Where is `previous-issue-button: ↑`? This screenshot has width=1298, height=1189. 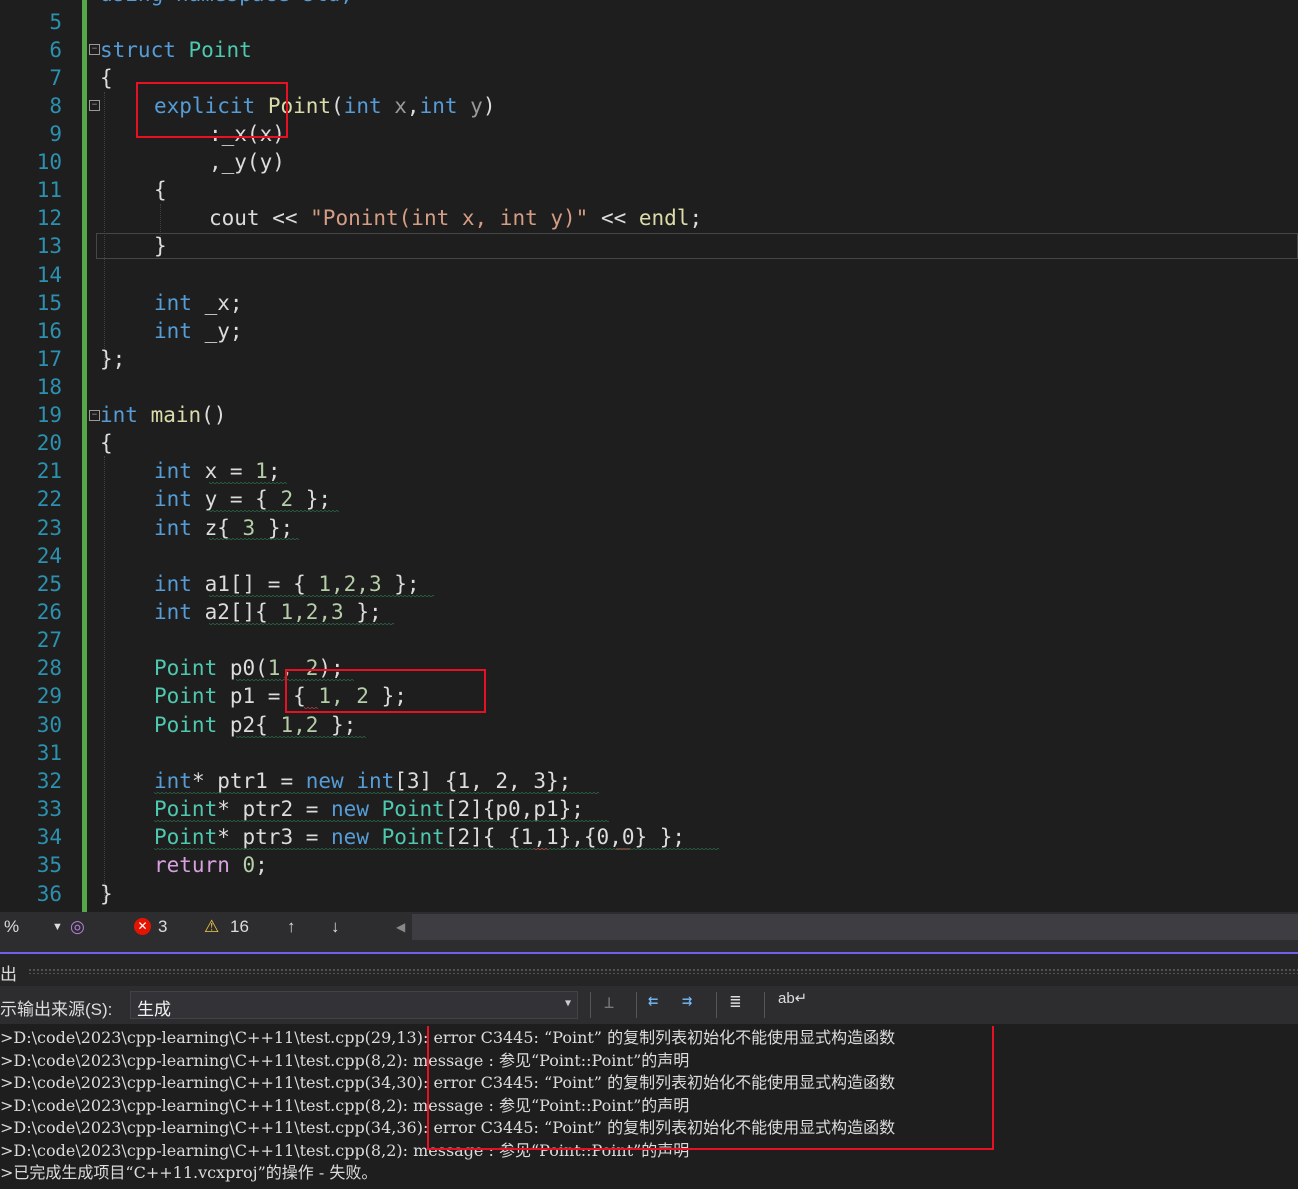 previous-issue-button: ↑ is located at coordinates (291, 927).